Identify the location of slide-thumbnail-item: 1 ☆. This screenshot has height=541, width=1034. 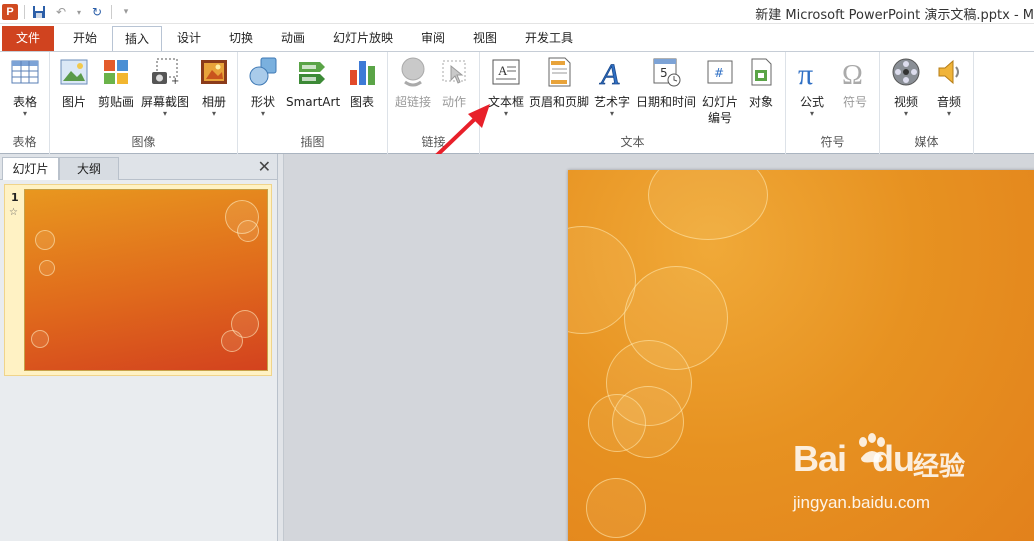
(138, 280).